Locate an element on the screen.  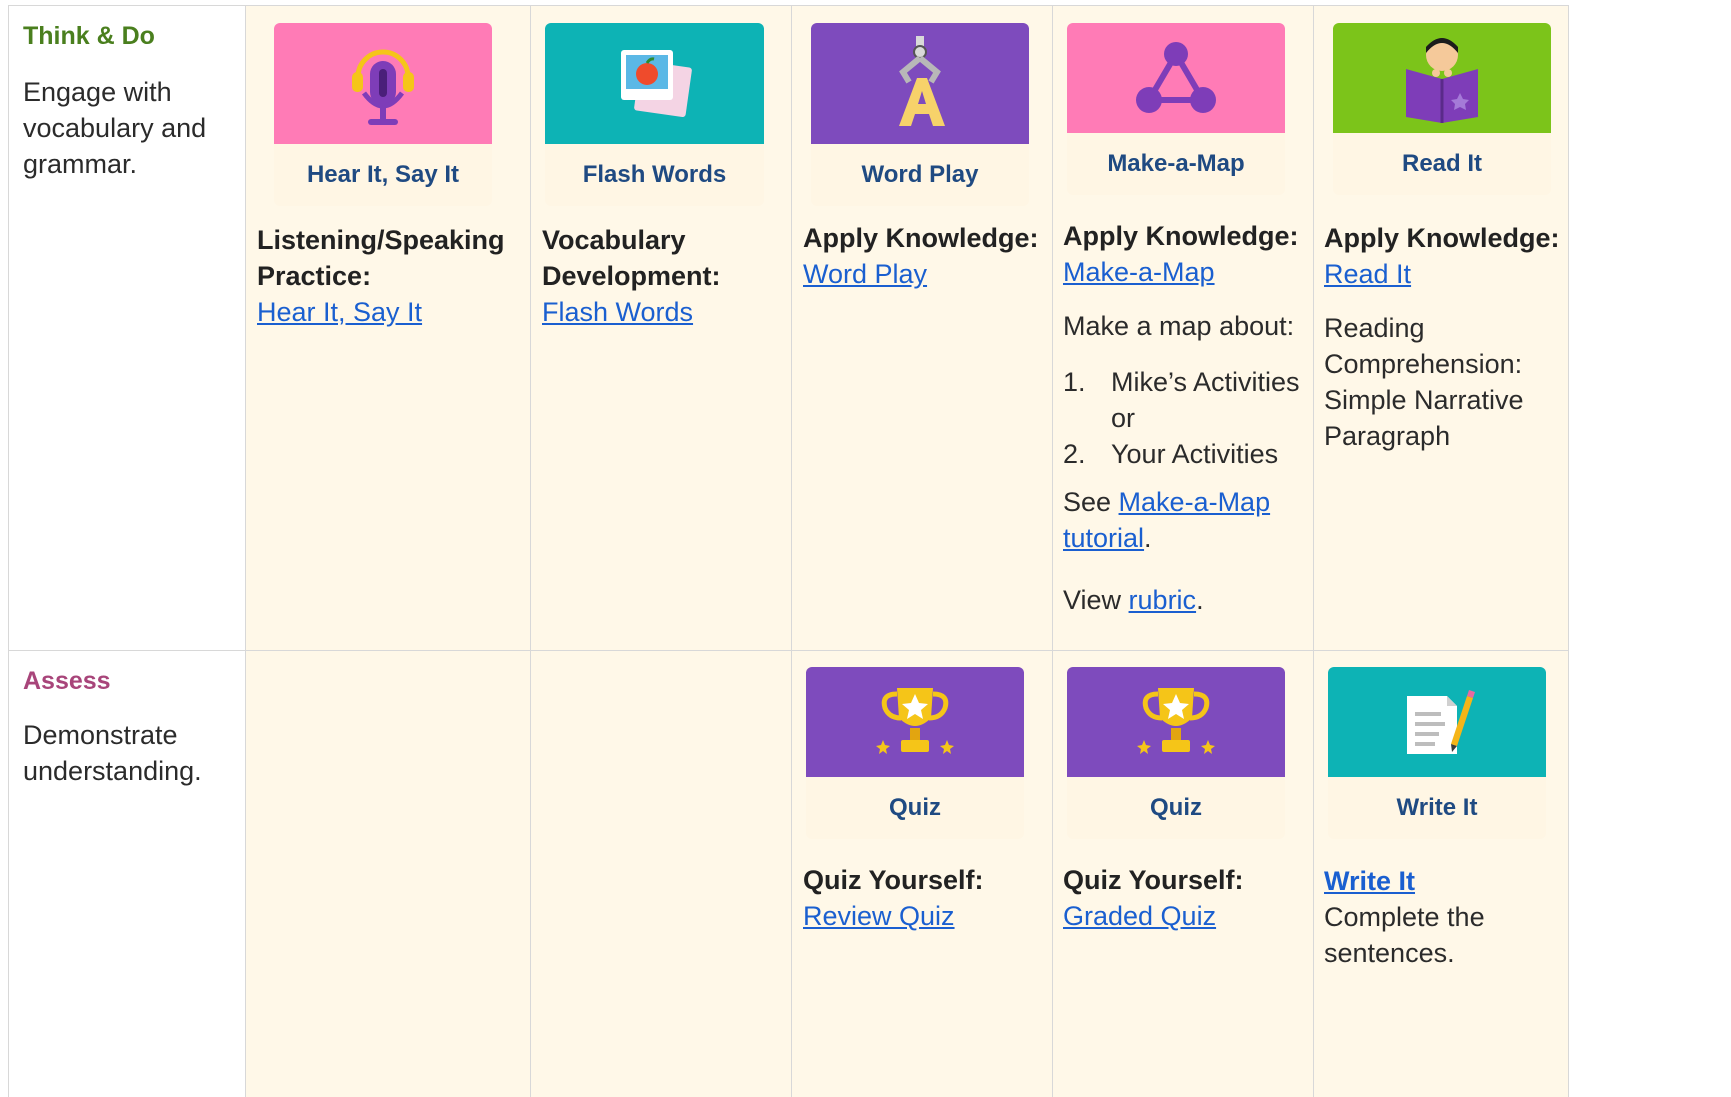
list-text: Your Activities is located at coordinates (1195, 454).